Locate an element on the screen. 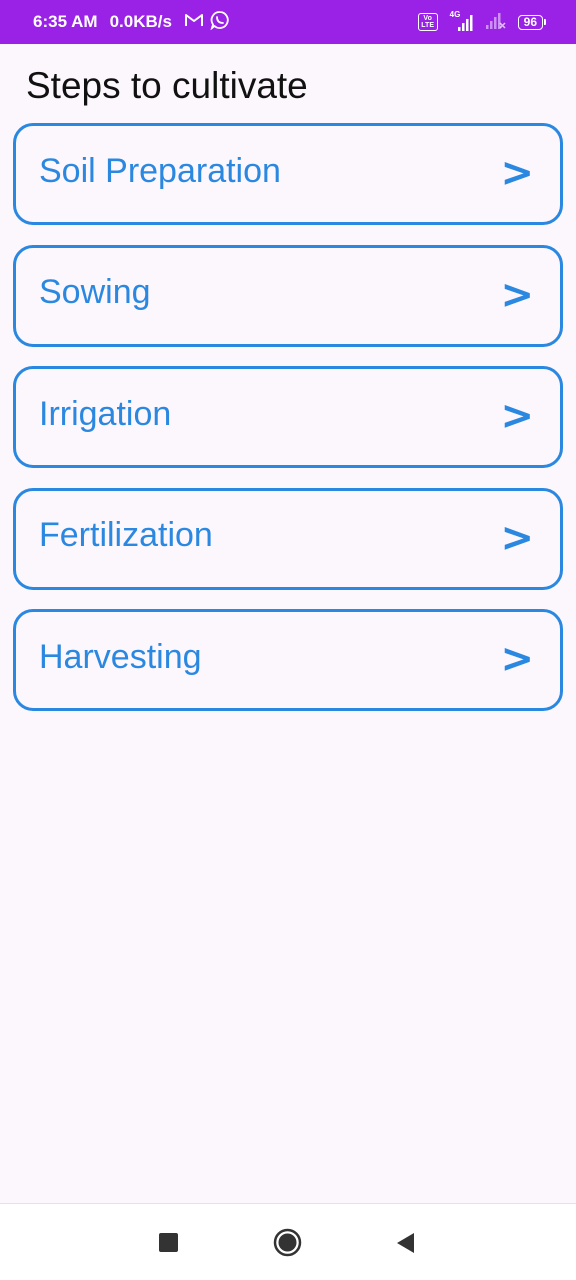 The image size is (576, 1280). step-label: Fertilization is located at coordinates (126, 535).